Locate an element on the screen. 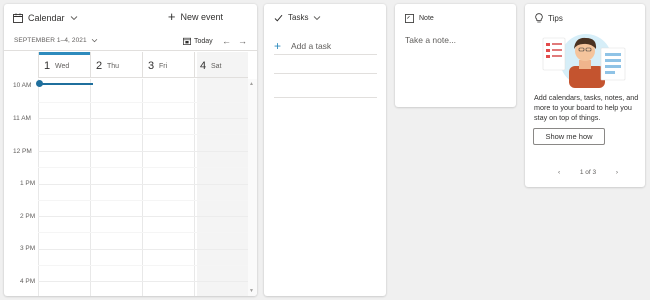 This screenshot has width=650, height=300. day-number: 4 is located at coordinates (203, 66).